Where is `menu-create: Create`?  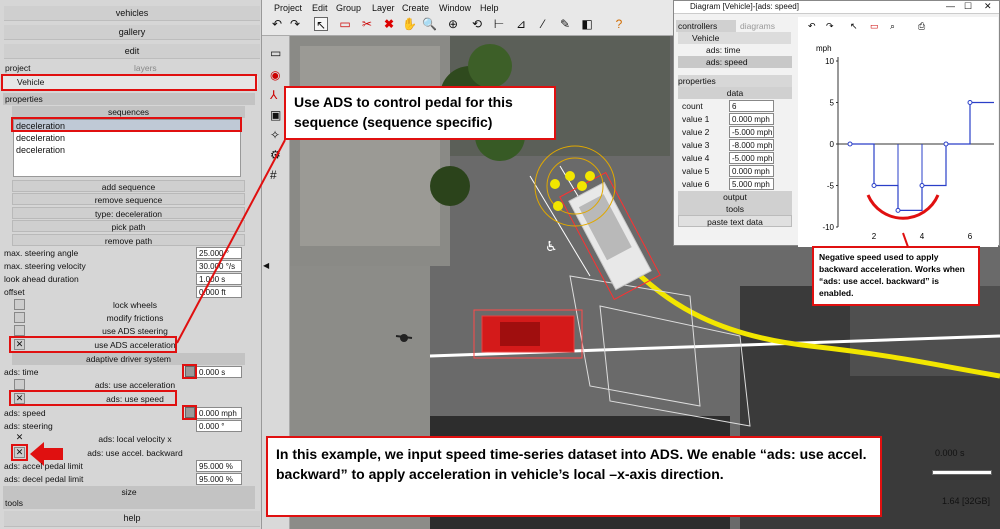 menu-create: Create is located at coordinates (415, 8).